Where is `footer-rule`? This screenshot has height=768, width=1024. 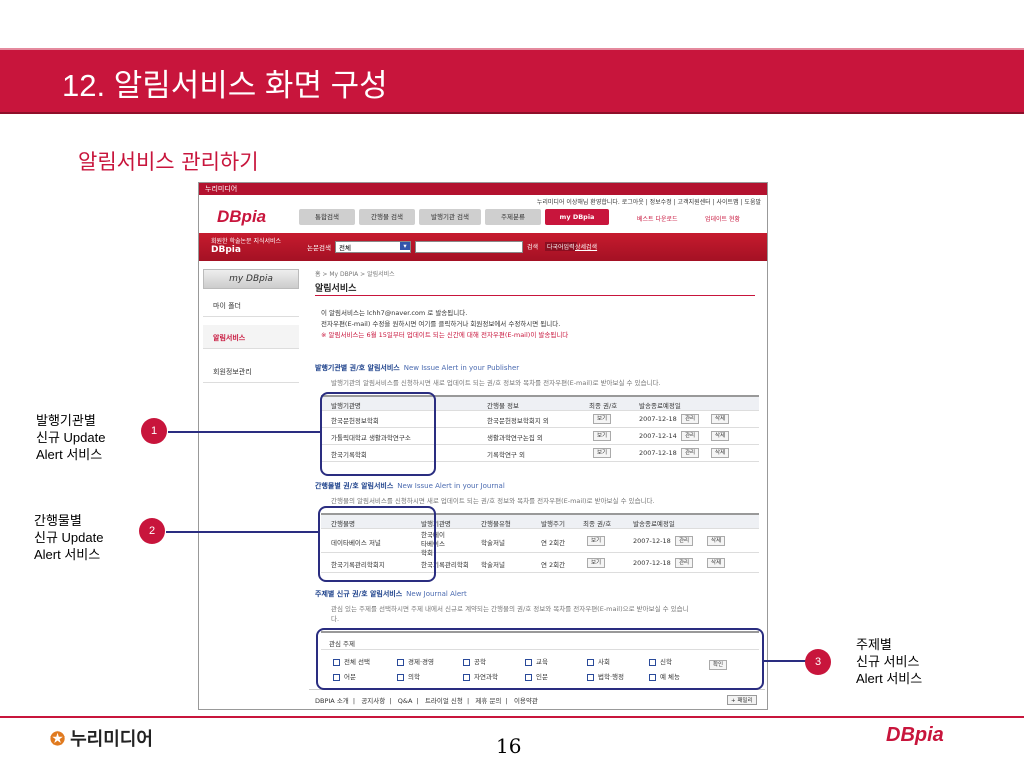
footer-rule is located at coordinates (512, 717).